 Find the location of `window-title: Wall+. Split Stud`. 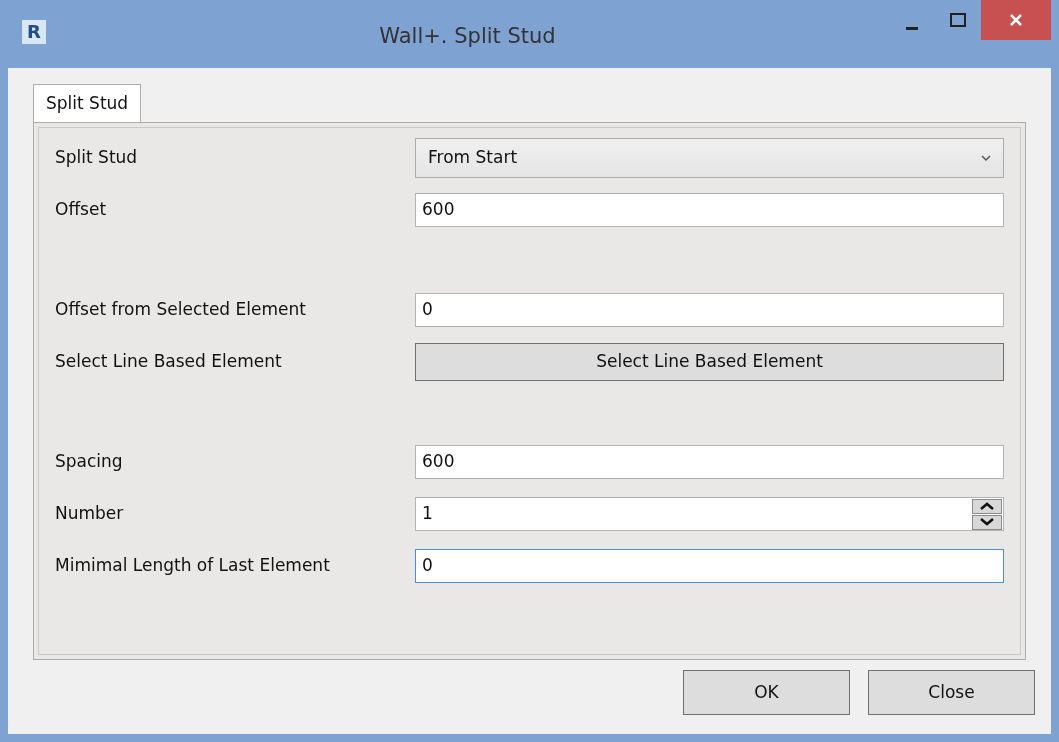

window-title: Wall+. Split Stud is located at coordinates (467, 36).